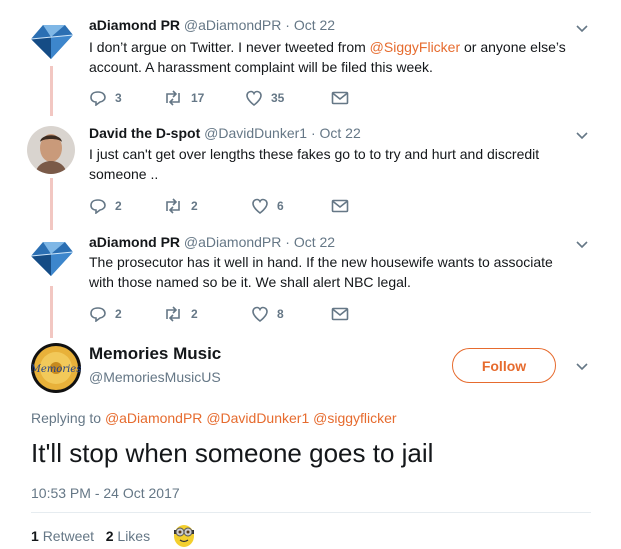  I want to click on main-tweet-text: It'll stop when someone goes to jail, so click(232, 453).